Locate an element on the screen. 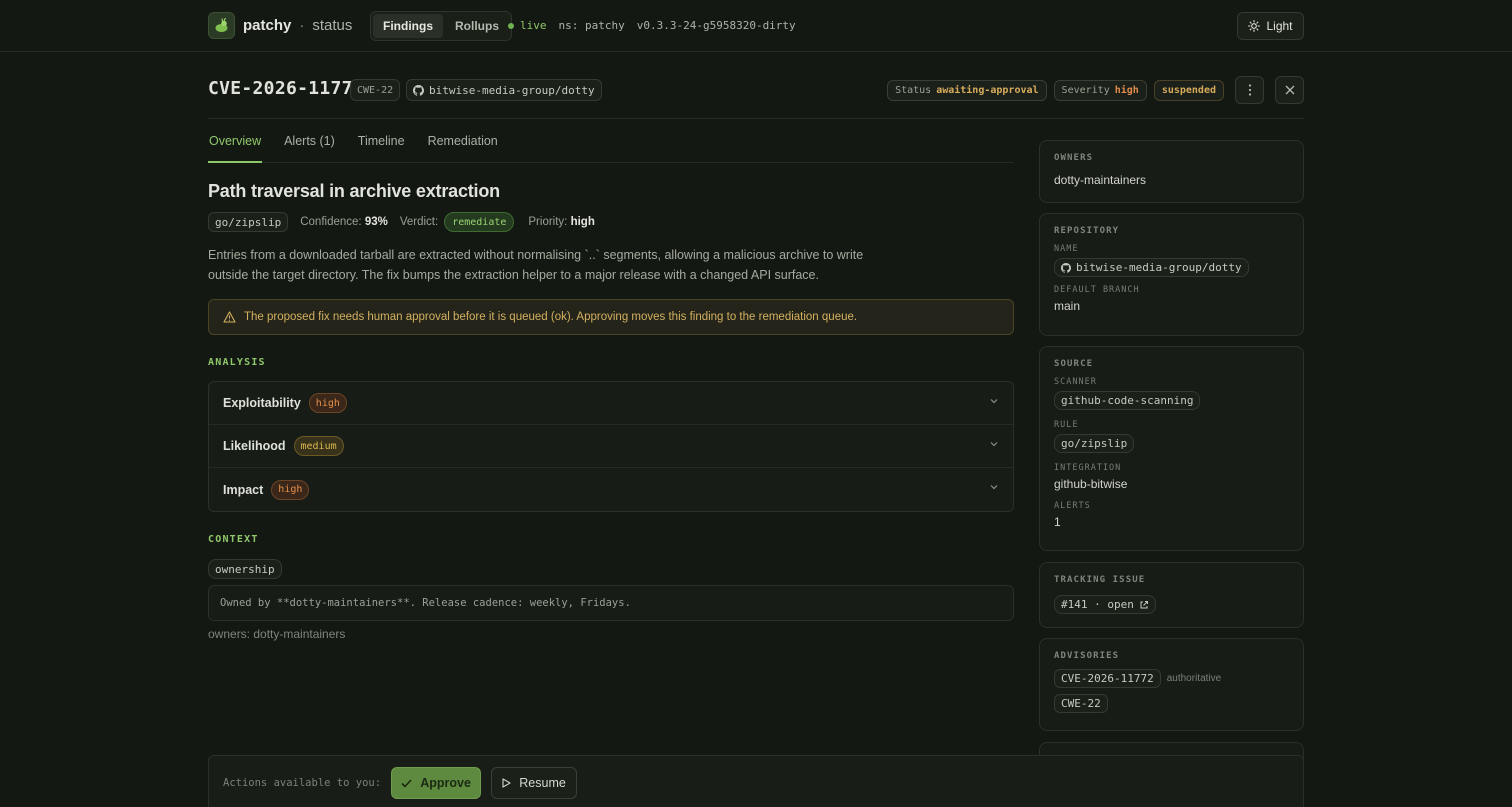 The height and width of the screenshot is (807, 1512). verdict-badge: remediate is located at coordinates (479, 222).